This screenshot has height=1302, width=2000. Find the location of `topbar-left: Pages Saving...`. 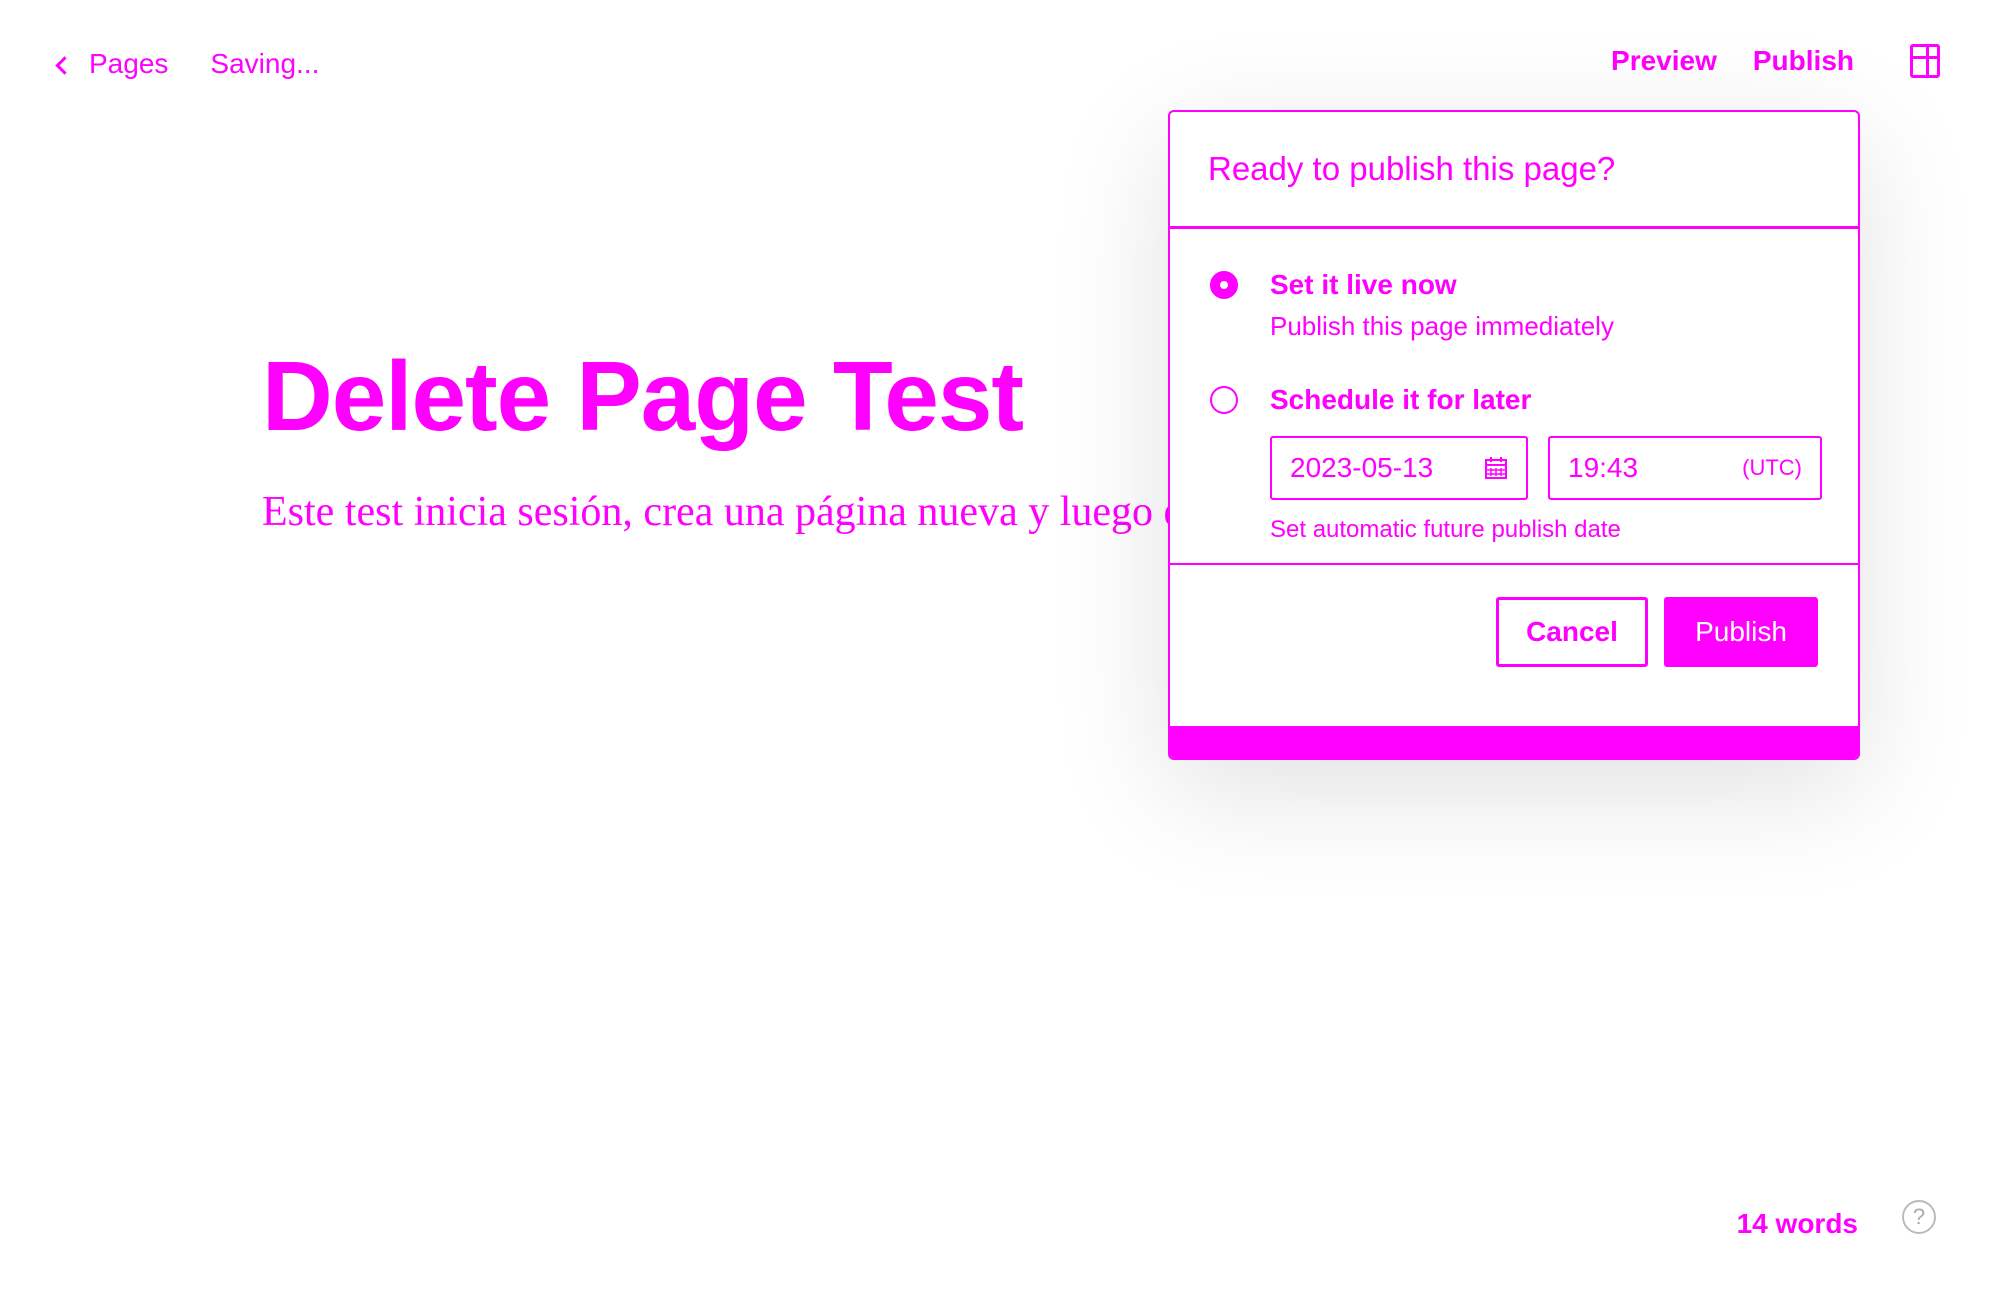

topbar-left: Pages Saving... is located at coordinates (187, 64).